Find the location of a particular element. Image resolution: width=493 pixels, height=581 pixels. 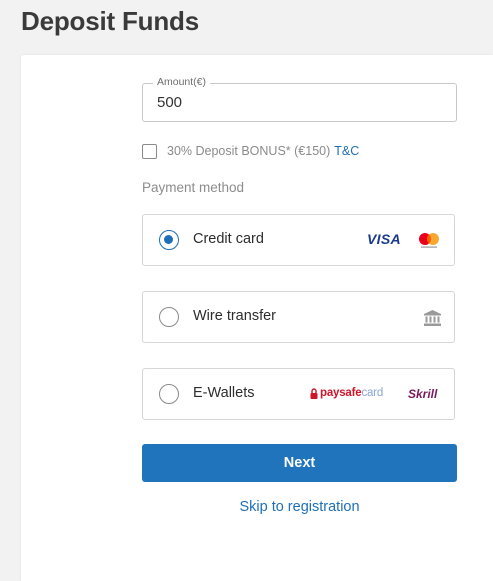

option-label-wire-transfer: Wire transfer is located at coordinates (234, 316).